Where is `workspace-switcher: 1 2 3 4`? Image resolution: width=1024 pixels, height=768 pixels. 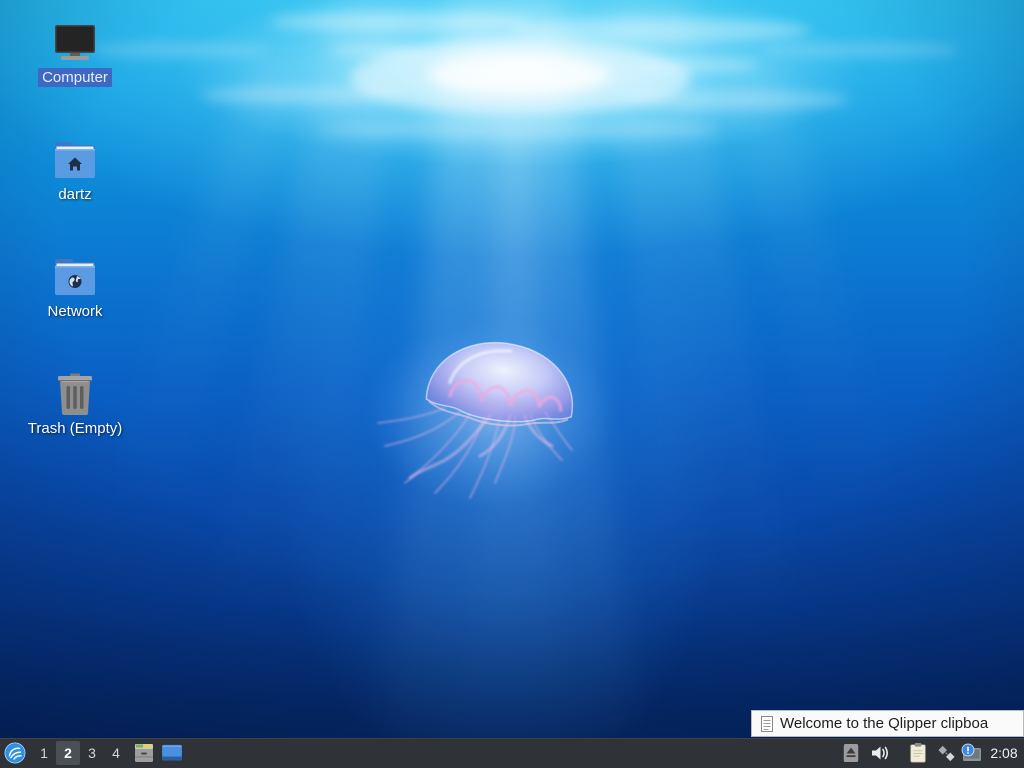 workspace-switcher: 1 2 3 4 is located at coordinates (80, 753).